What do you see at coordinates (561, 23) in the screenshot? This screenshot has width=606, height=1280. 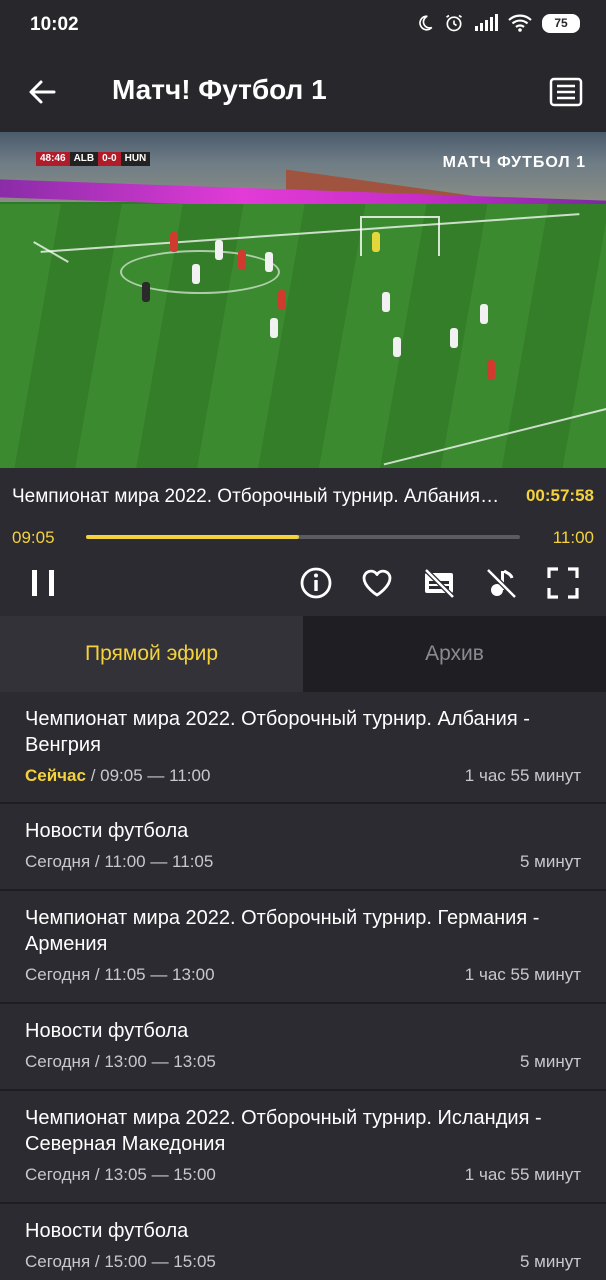 I see `battery-indicator: 75` at bounding box center [561, 23].